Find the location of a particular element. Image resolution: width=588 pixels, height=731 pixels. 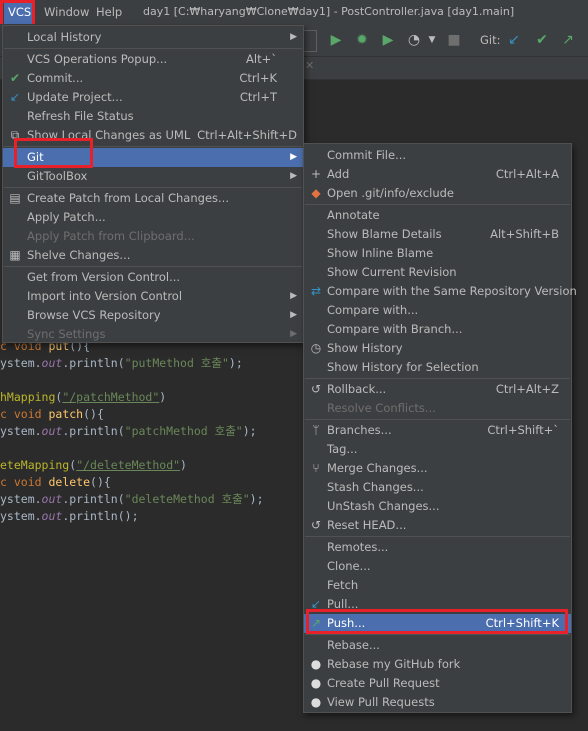

plus-icon: + is located at coordinates (316, 174).